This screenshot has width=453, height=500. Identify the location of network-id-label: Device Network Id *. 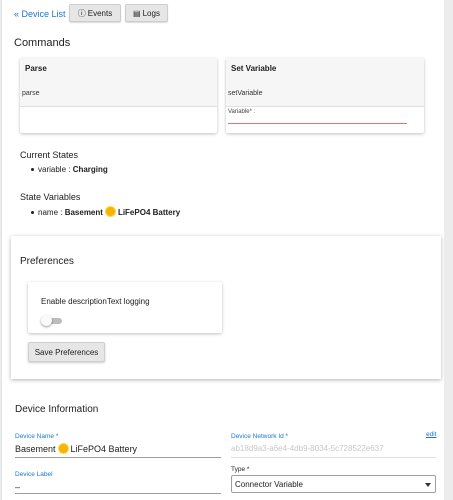
(260, 436).